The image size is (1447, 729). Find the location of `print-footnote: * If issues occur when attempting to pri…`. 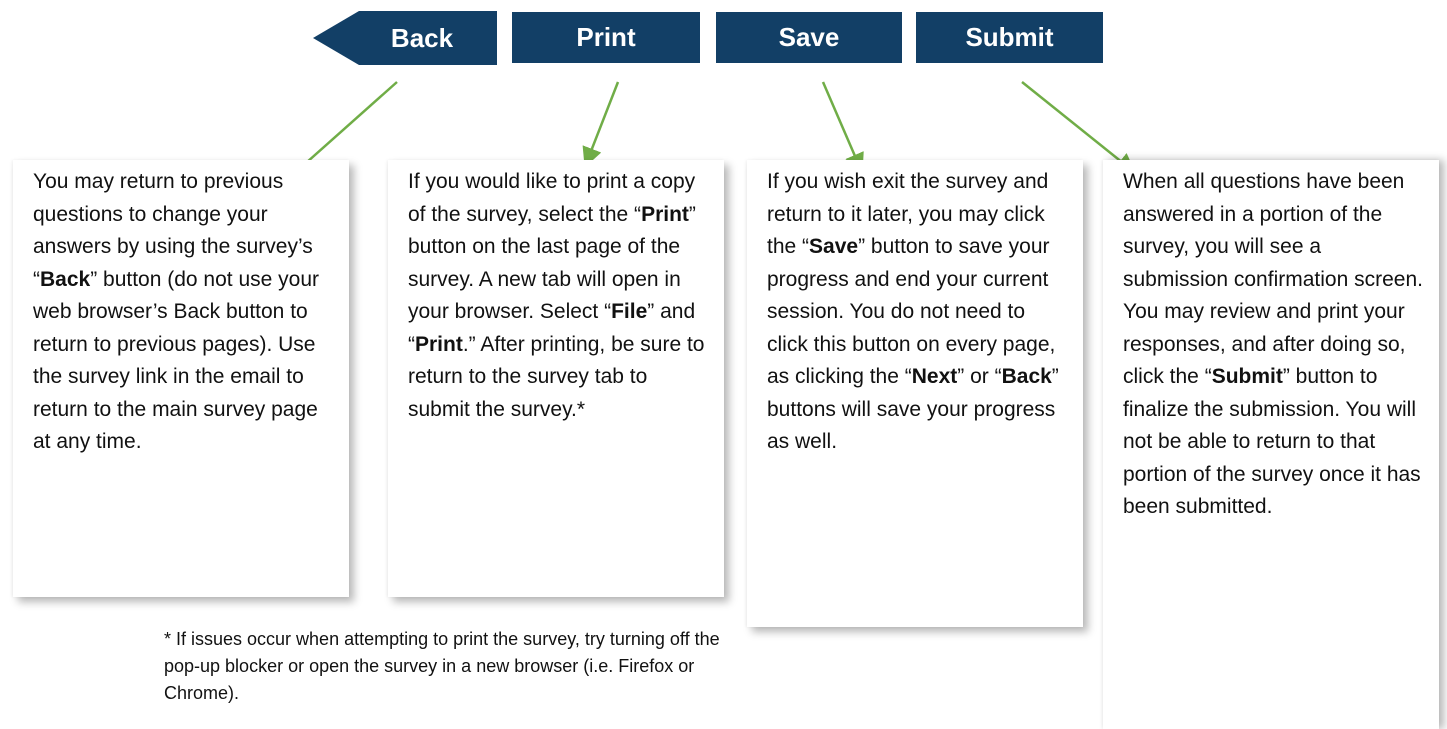

print-footnote: * If issues occur when attempting to pri… is located at coordinates (442, 666).